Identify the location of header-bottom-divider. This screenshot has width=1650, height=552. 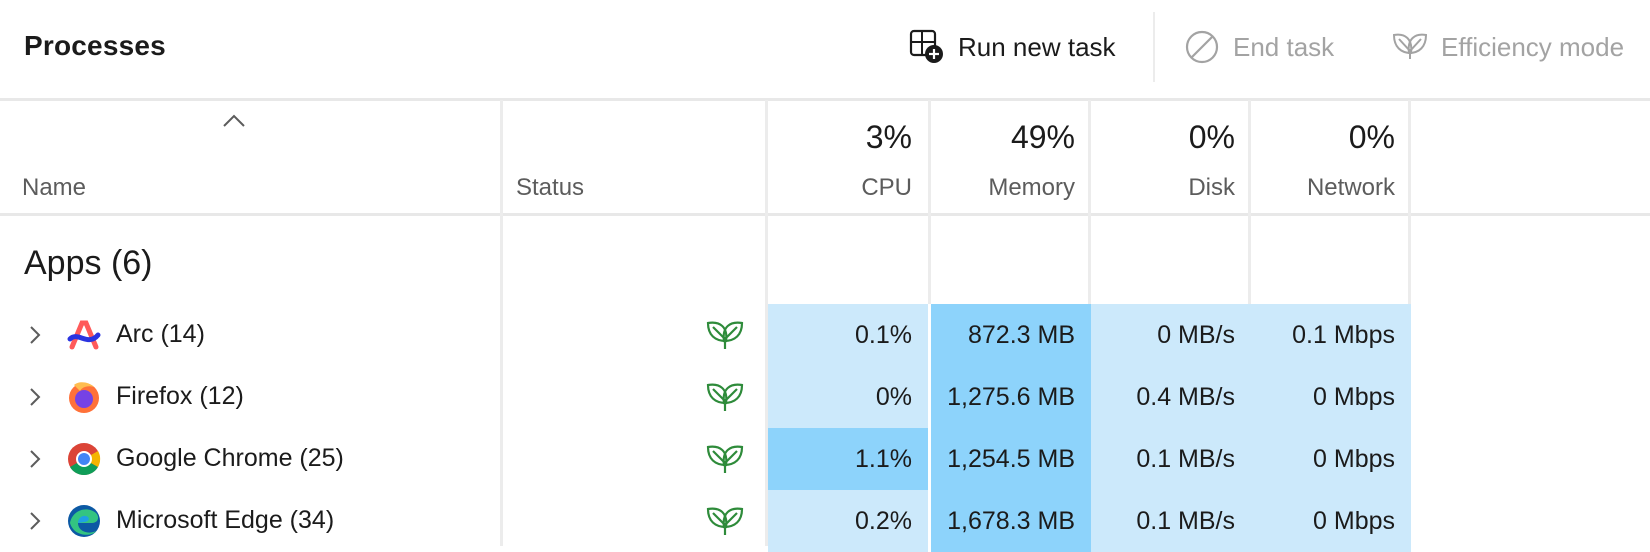
(825, 214).